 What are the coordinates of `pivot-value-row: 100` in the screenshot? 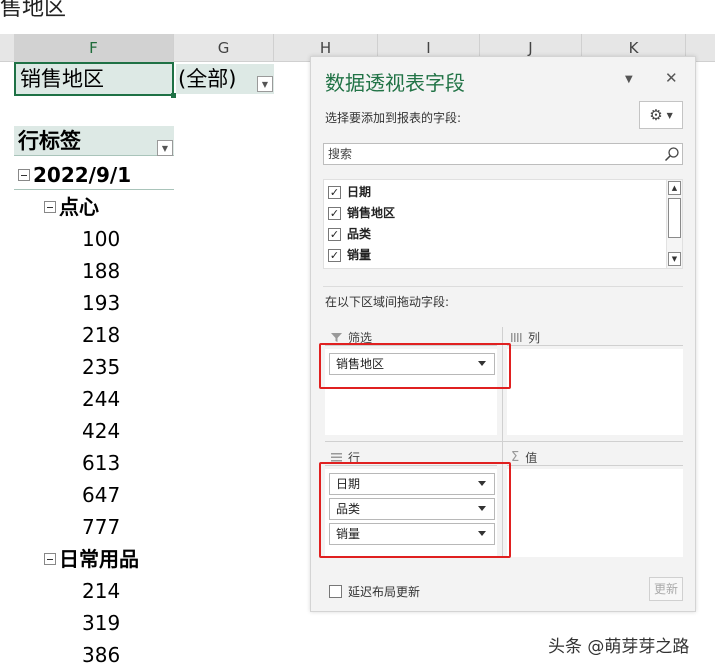 It's located at (101, 239).